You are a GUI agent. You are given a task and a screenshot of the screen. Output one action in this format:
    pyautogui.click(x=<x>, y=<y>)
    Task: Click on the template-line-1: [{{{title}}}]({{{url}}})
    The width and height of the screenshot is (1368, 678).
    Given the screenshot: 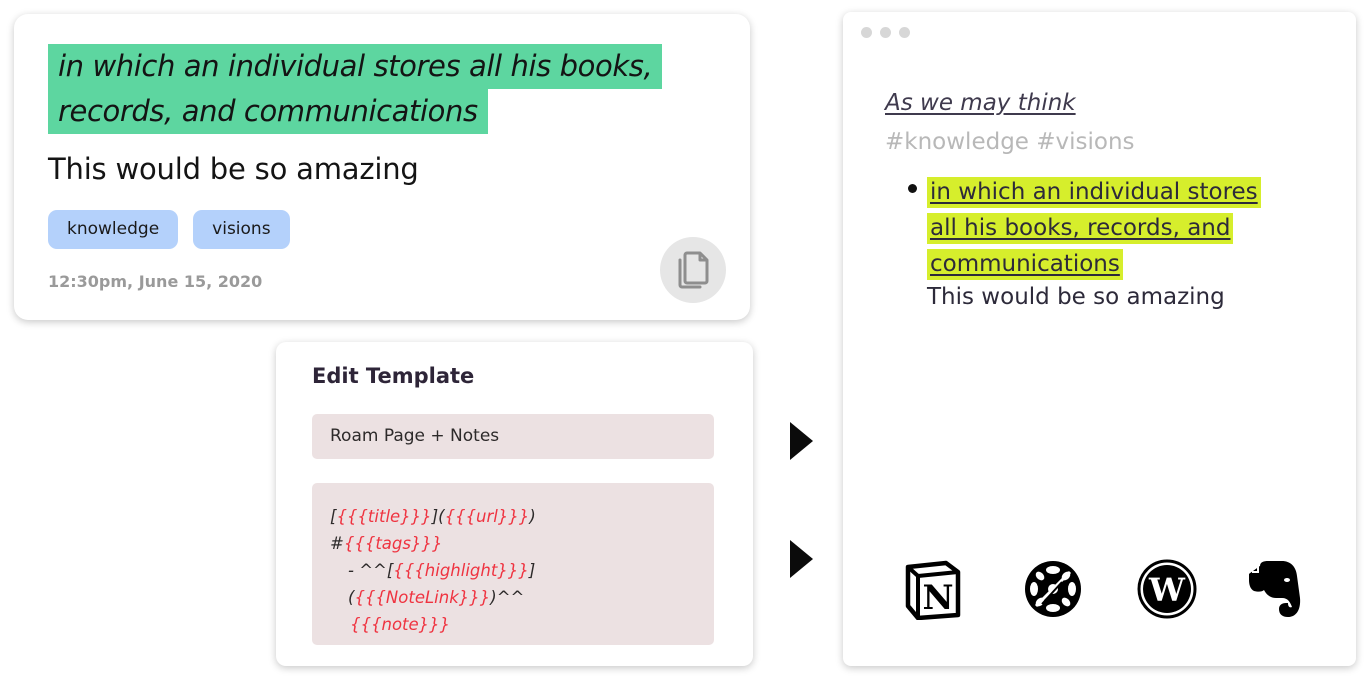 What is the action you would take?
    pyautogui.click(x=433, y=516)
    